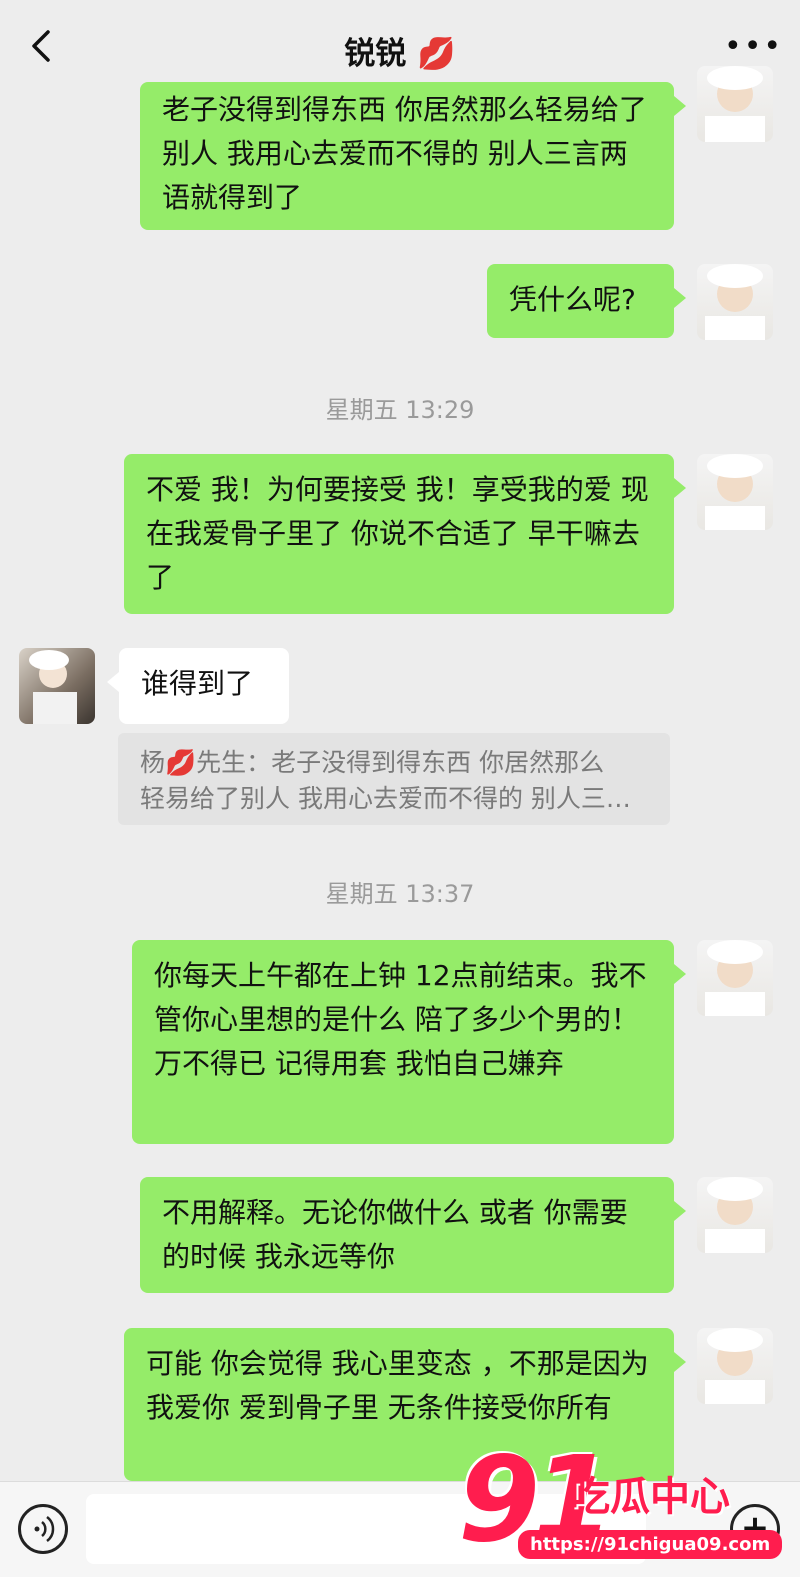 This screenshot has width=800, height=1577. I want to click on chat-title: 锐锐 💋, so click(400, 50).